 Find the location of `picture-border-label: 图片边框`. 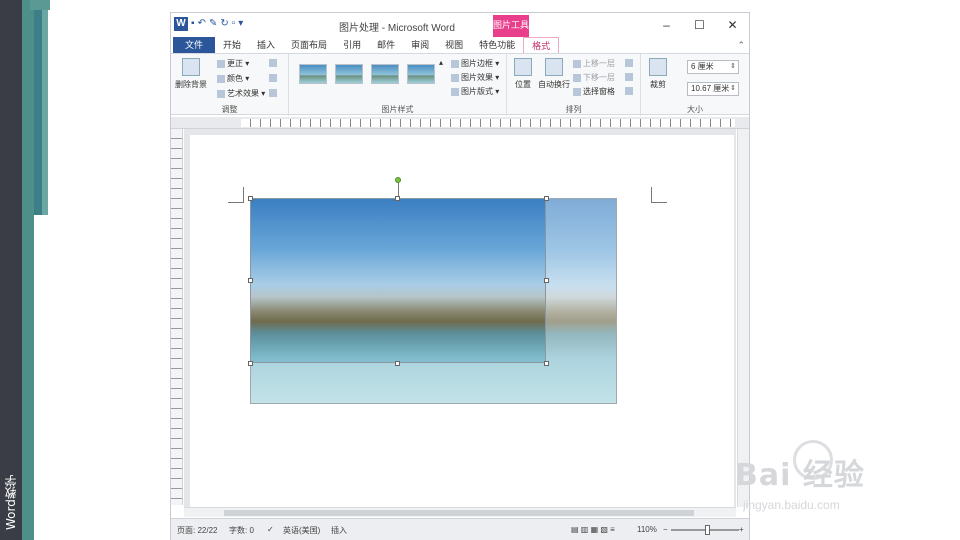

picture-border-label: 图片边框 is located at coordinates (477, 63).